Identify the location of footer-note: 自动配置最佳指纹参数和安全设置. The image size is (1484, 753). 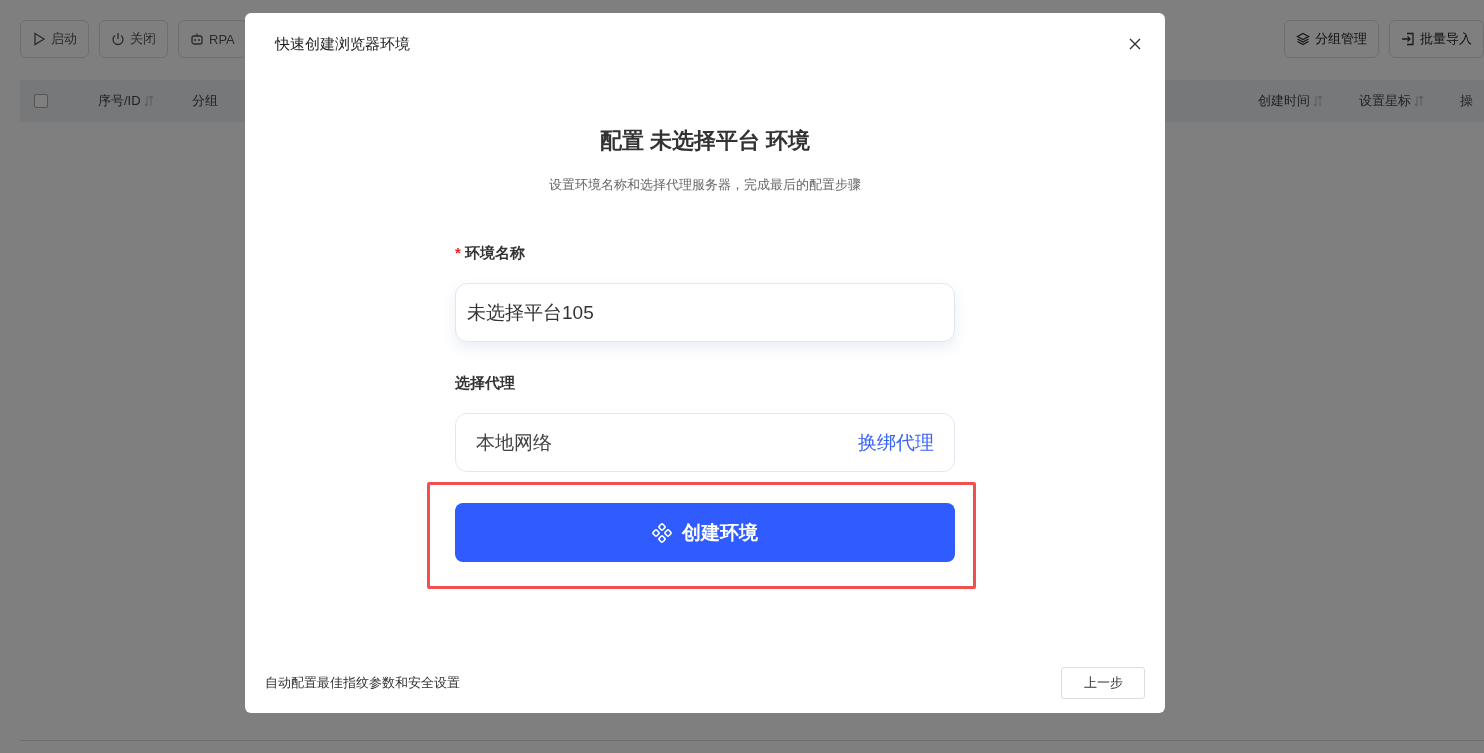
(362, 683).